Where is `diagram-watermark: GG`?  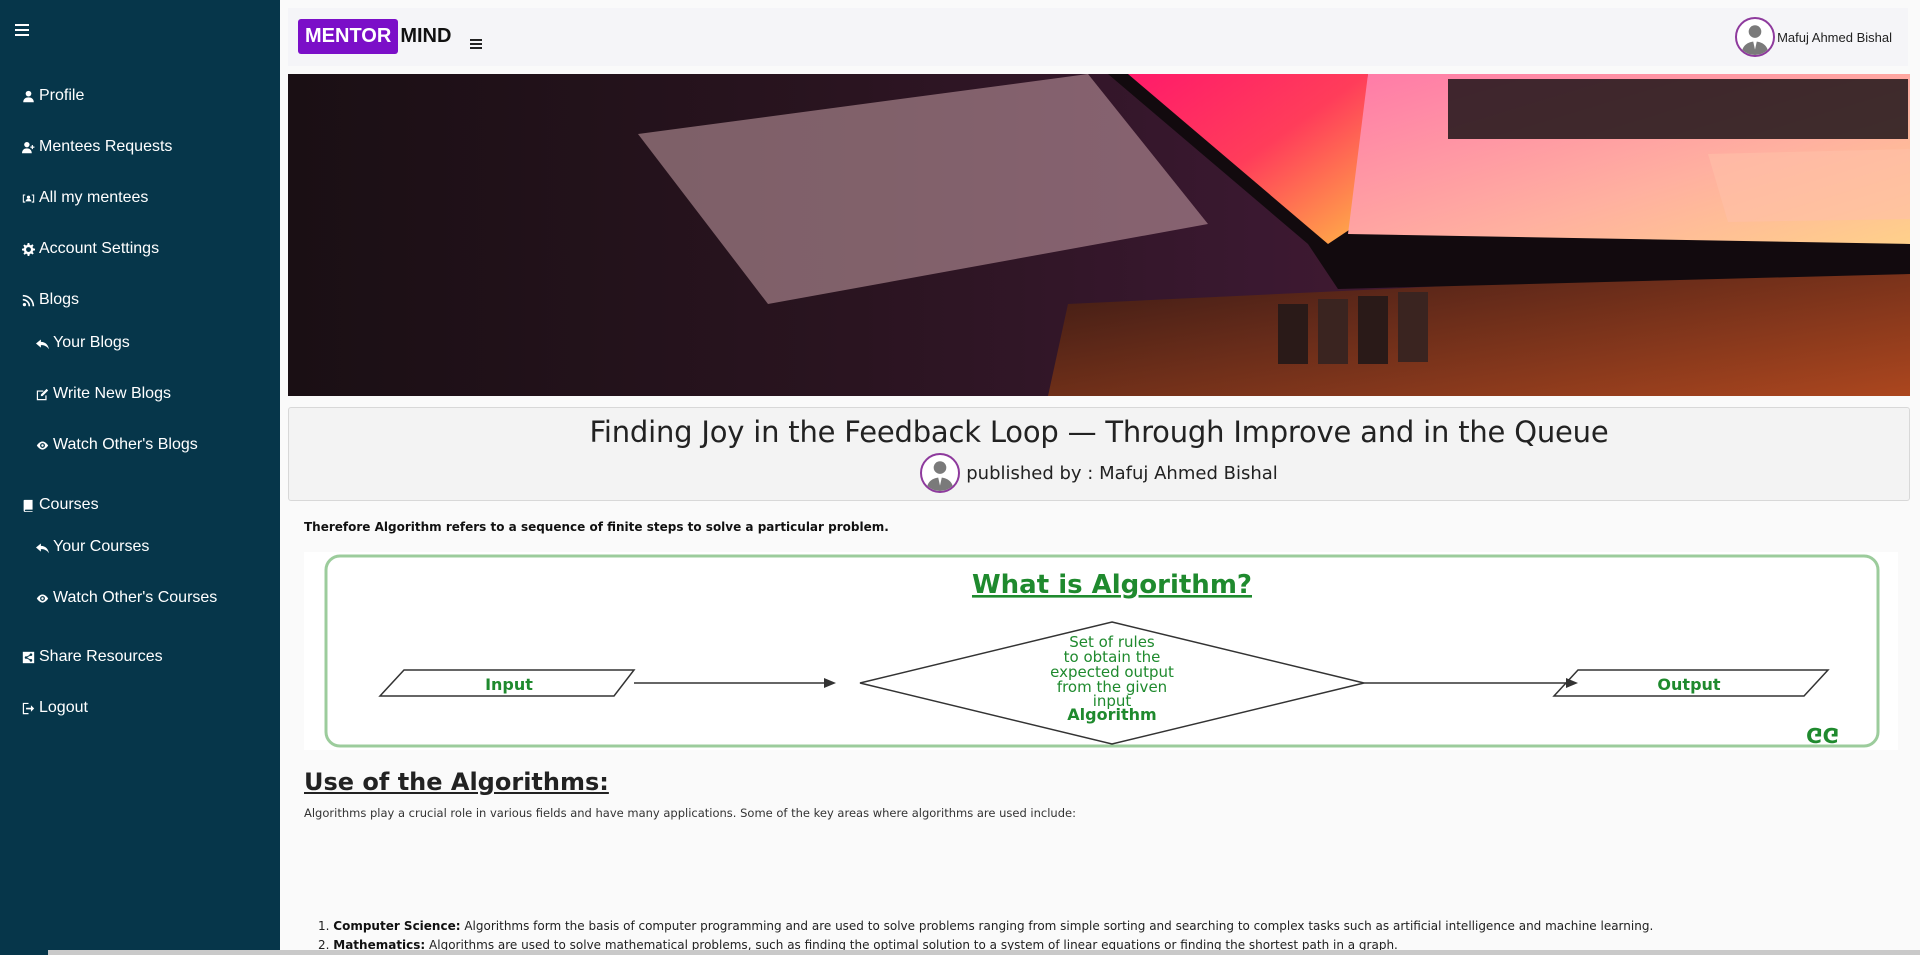 diagram-watermark: GG is located at coordinates (1822, 735).